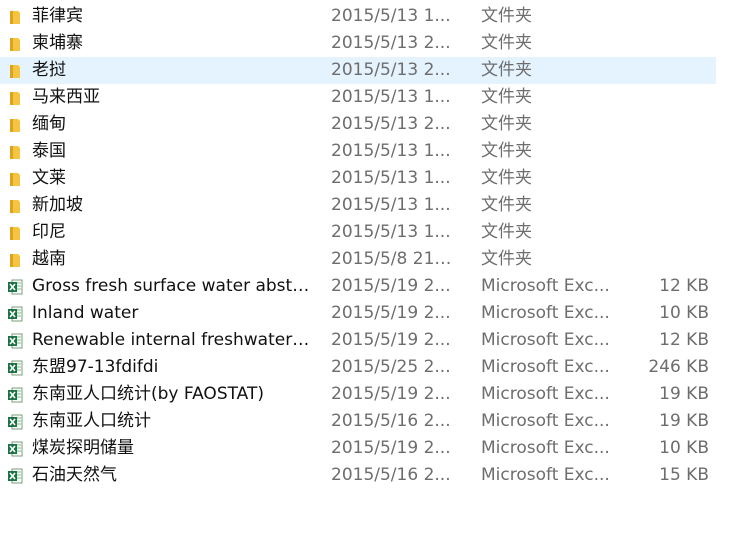 This screenshot has width=749, height=552. What do you see at coordinates (49, 151) in the screenshot?
I see `file-name: 泰国` at bounding box center [49, 151].